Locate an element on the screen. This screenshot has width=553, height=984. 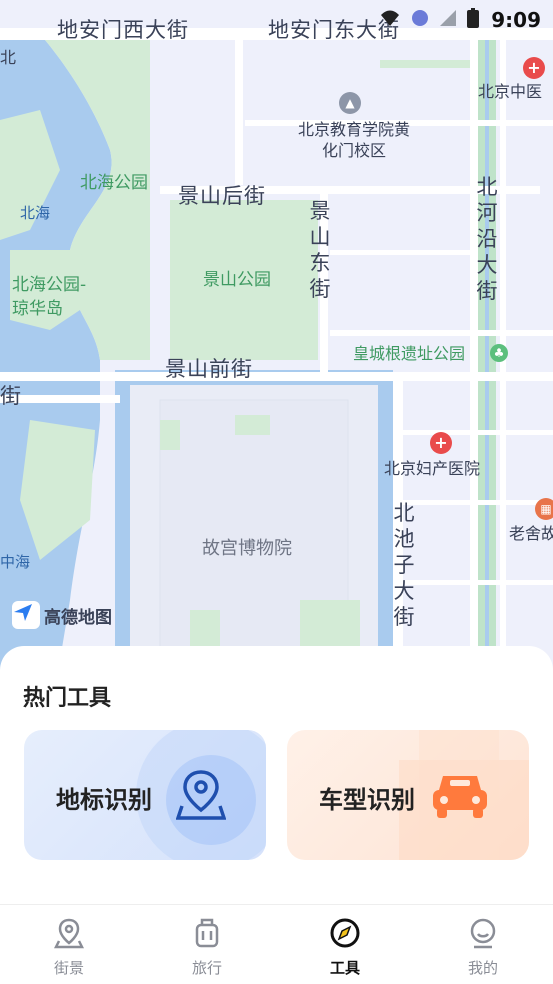
wifi-icon is located at coordinates (390, 18).